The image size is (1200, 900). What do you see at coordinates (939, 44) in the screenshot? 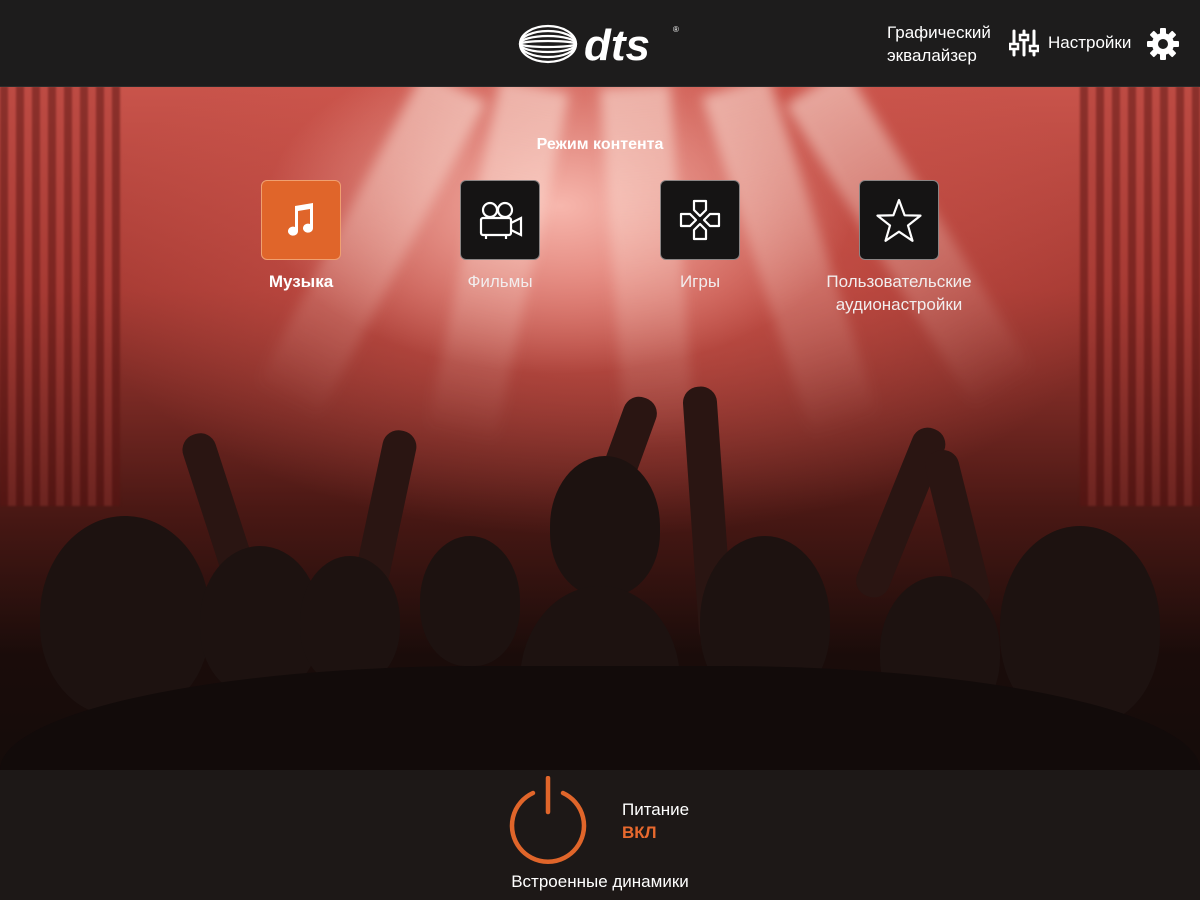
I see `graphic-equalizer-link: Графический эквалайзер` at bounding box center [939, 44].